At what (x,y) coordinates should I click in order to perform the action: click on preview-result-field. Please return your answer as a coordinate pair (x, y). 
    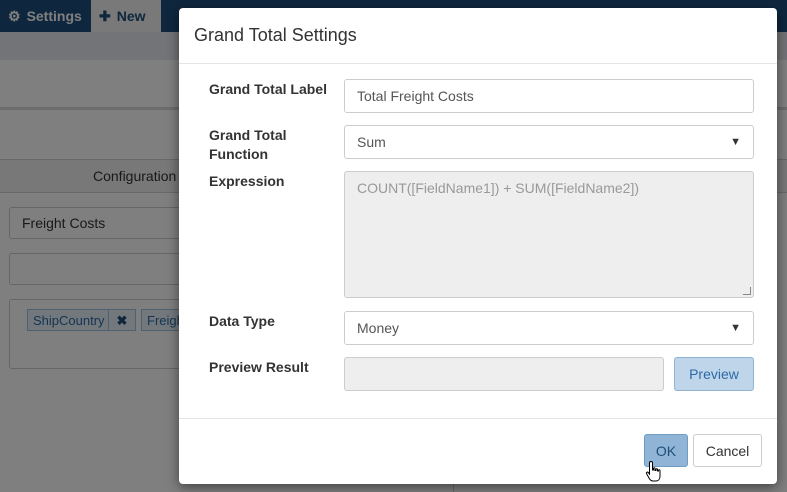
    Looking at the image, I should click on (504, 374).